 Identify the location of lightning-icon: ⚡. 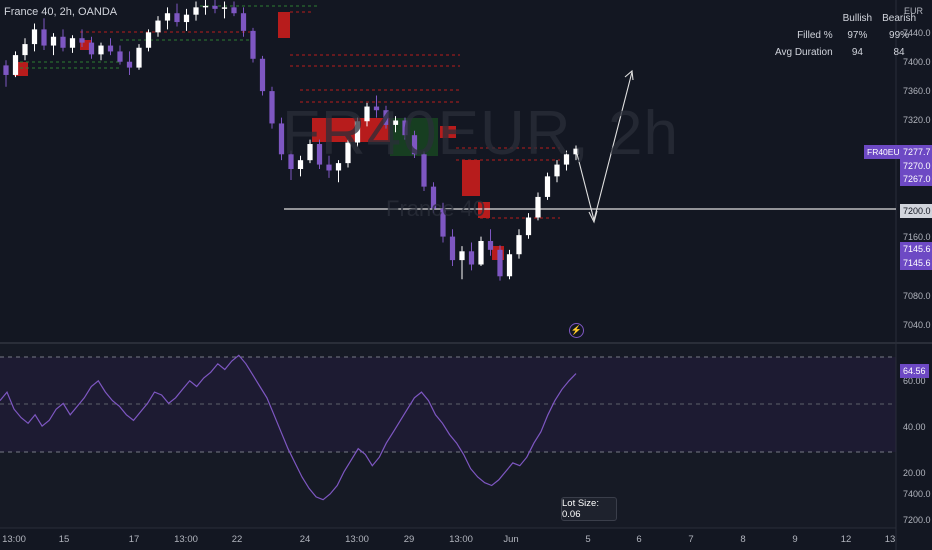
(576, 330).